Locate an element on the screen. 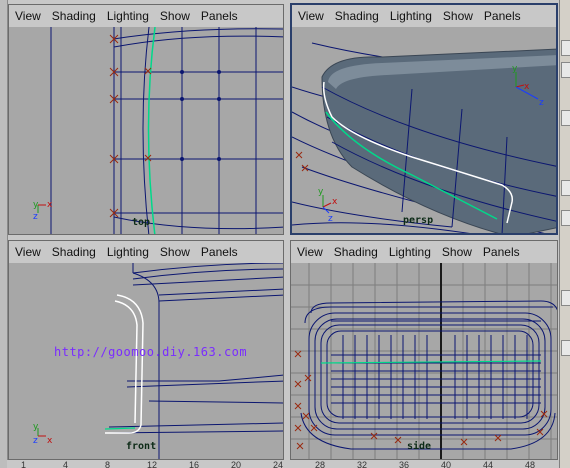 Image resolution: width=570 pixels, height=468 pixels. camera-label-top: top is located at coordinates (141, 222).